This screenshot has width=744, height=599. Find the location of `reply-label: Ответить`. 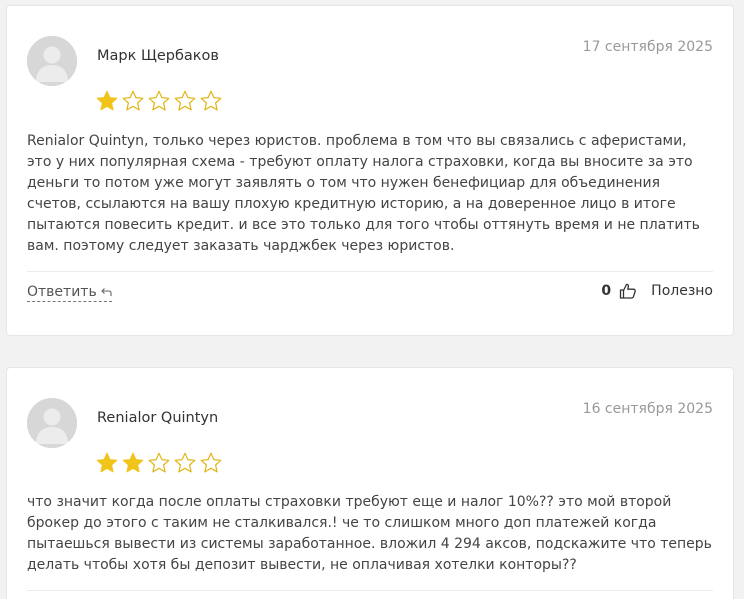

reply-label: Ответить is located at coordinates (62, 292).